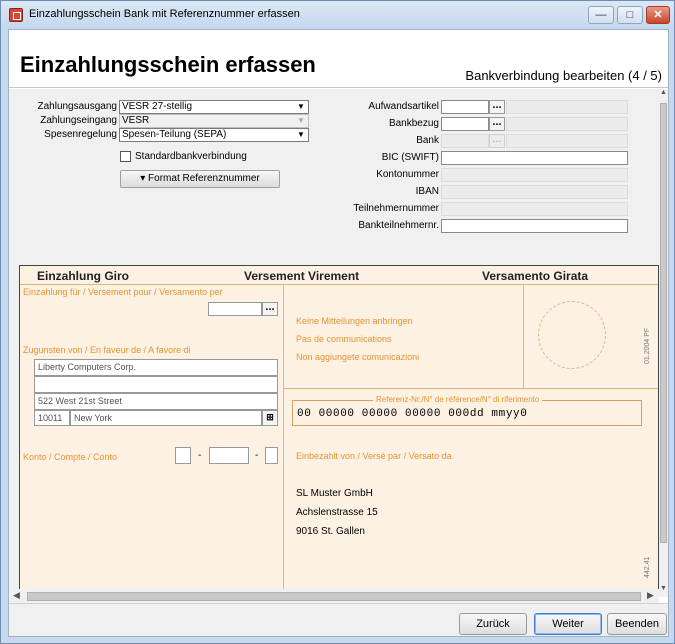  Describe the element at coordinates (358, 357) in the screenshot. I see `mitteilung-line-3: Non aggiungete comunicazioni` at that location.